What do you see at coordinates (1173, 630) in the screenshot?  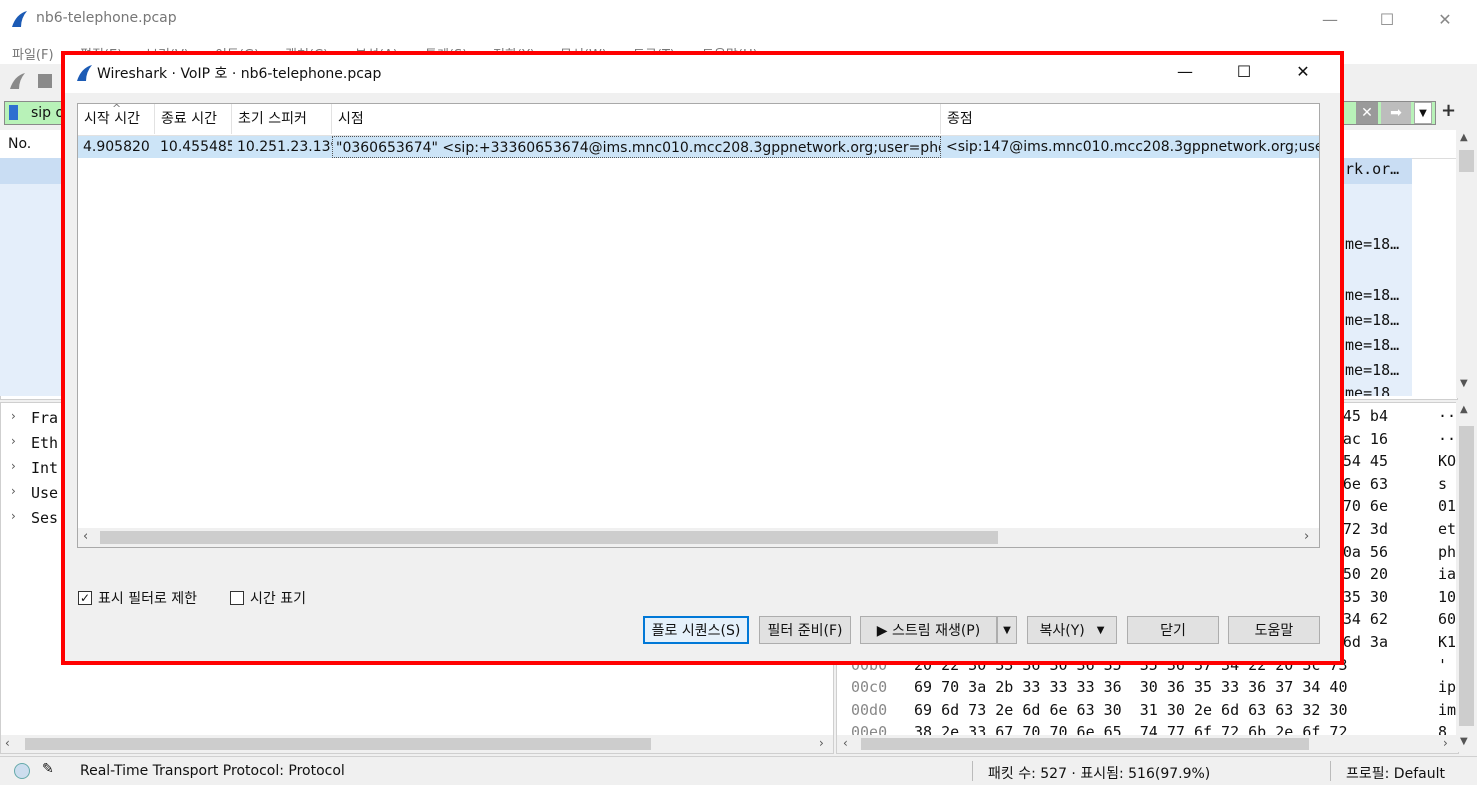 I see `close-button: 닫기` at bounding box center [1173, 630].